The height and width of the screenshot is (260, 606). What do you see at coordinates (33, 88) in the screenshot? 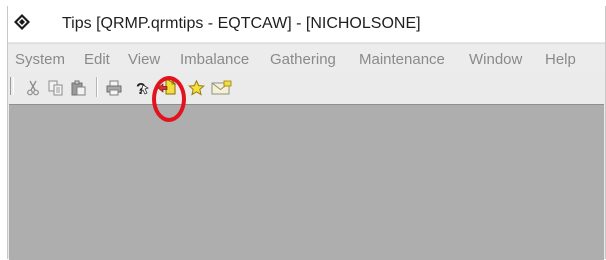
I see `cut-icon` at bounding box center [33, 88].